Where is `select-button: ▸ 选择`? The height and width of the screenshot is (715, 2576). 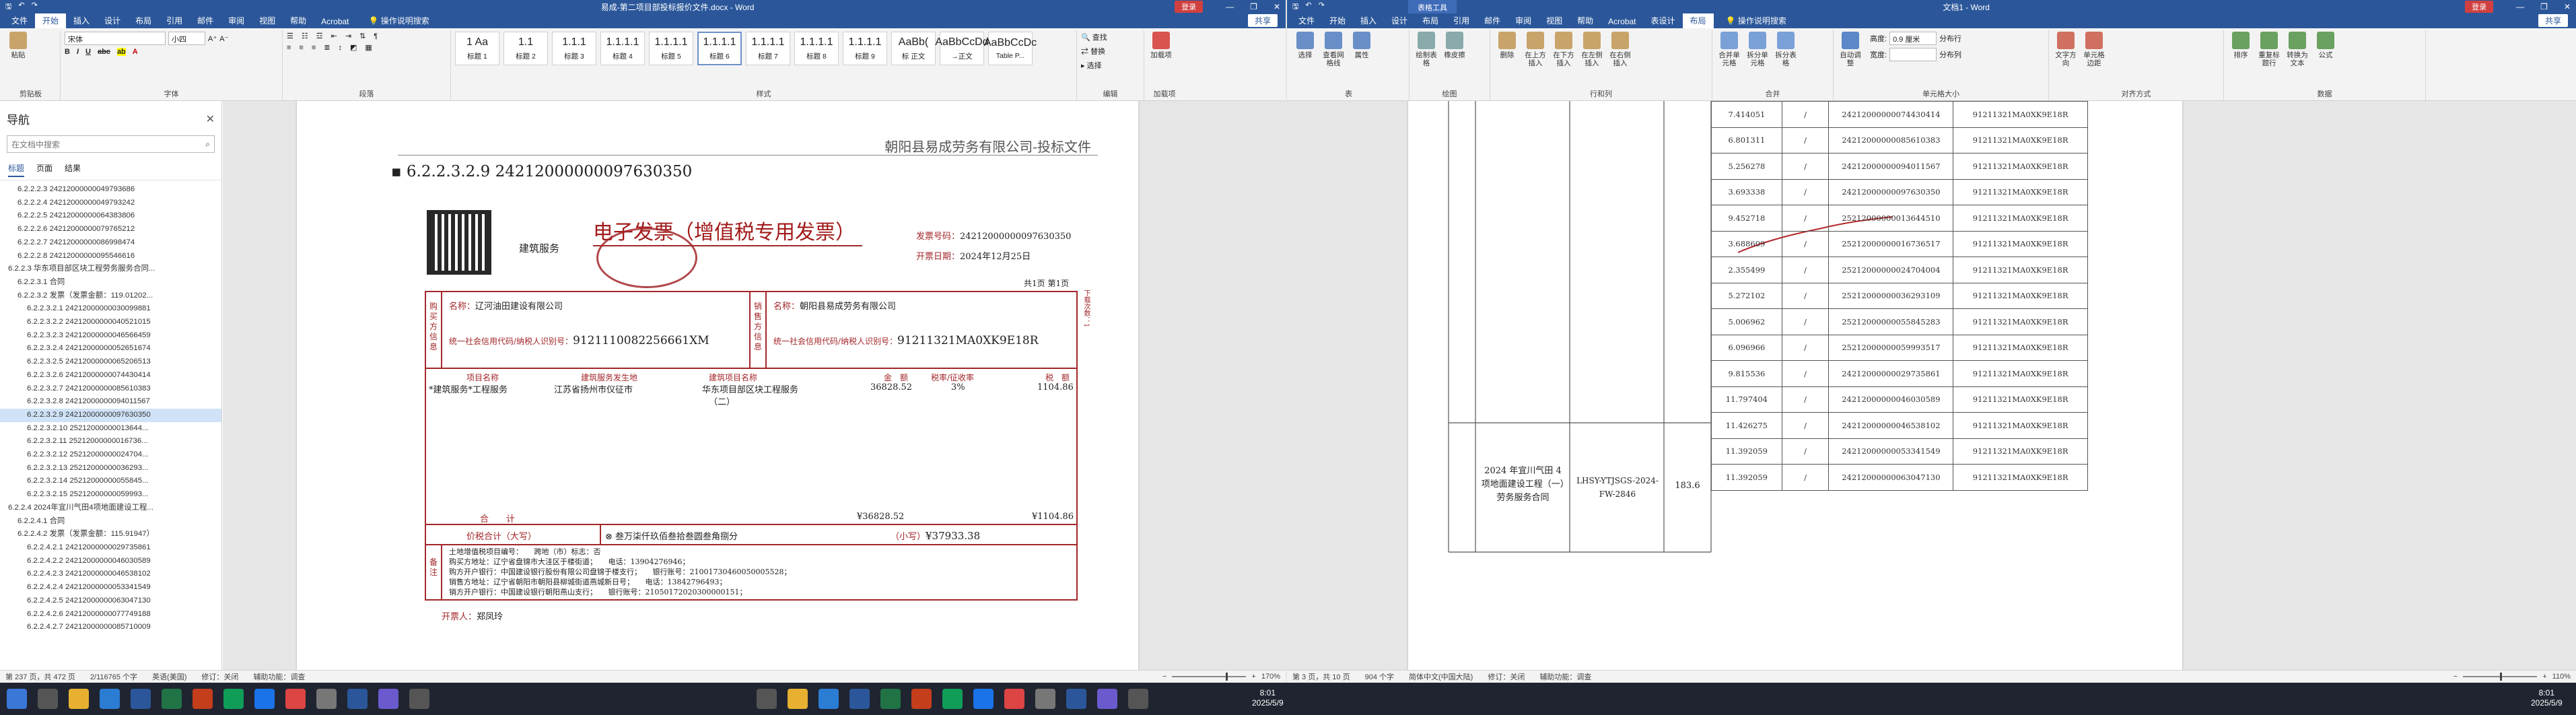 select-button: ▸ 选择 is located at coordinates (1110, 65).